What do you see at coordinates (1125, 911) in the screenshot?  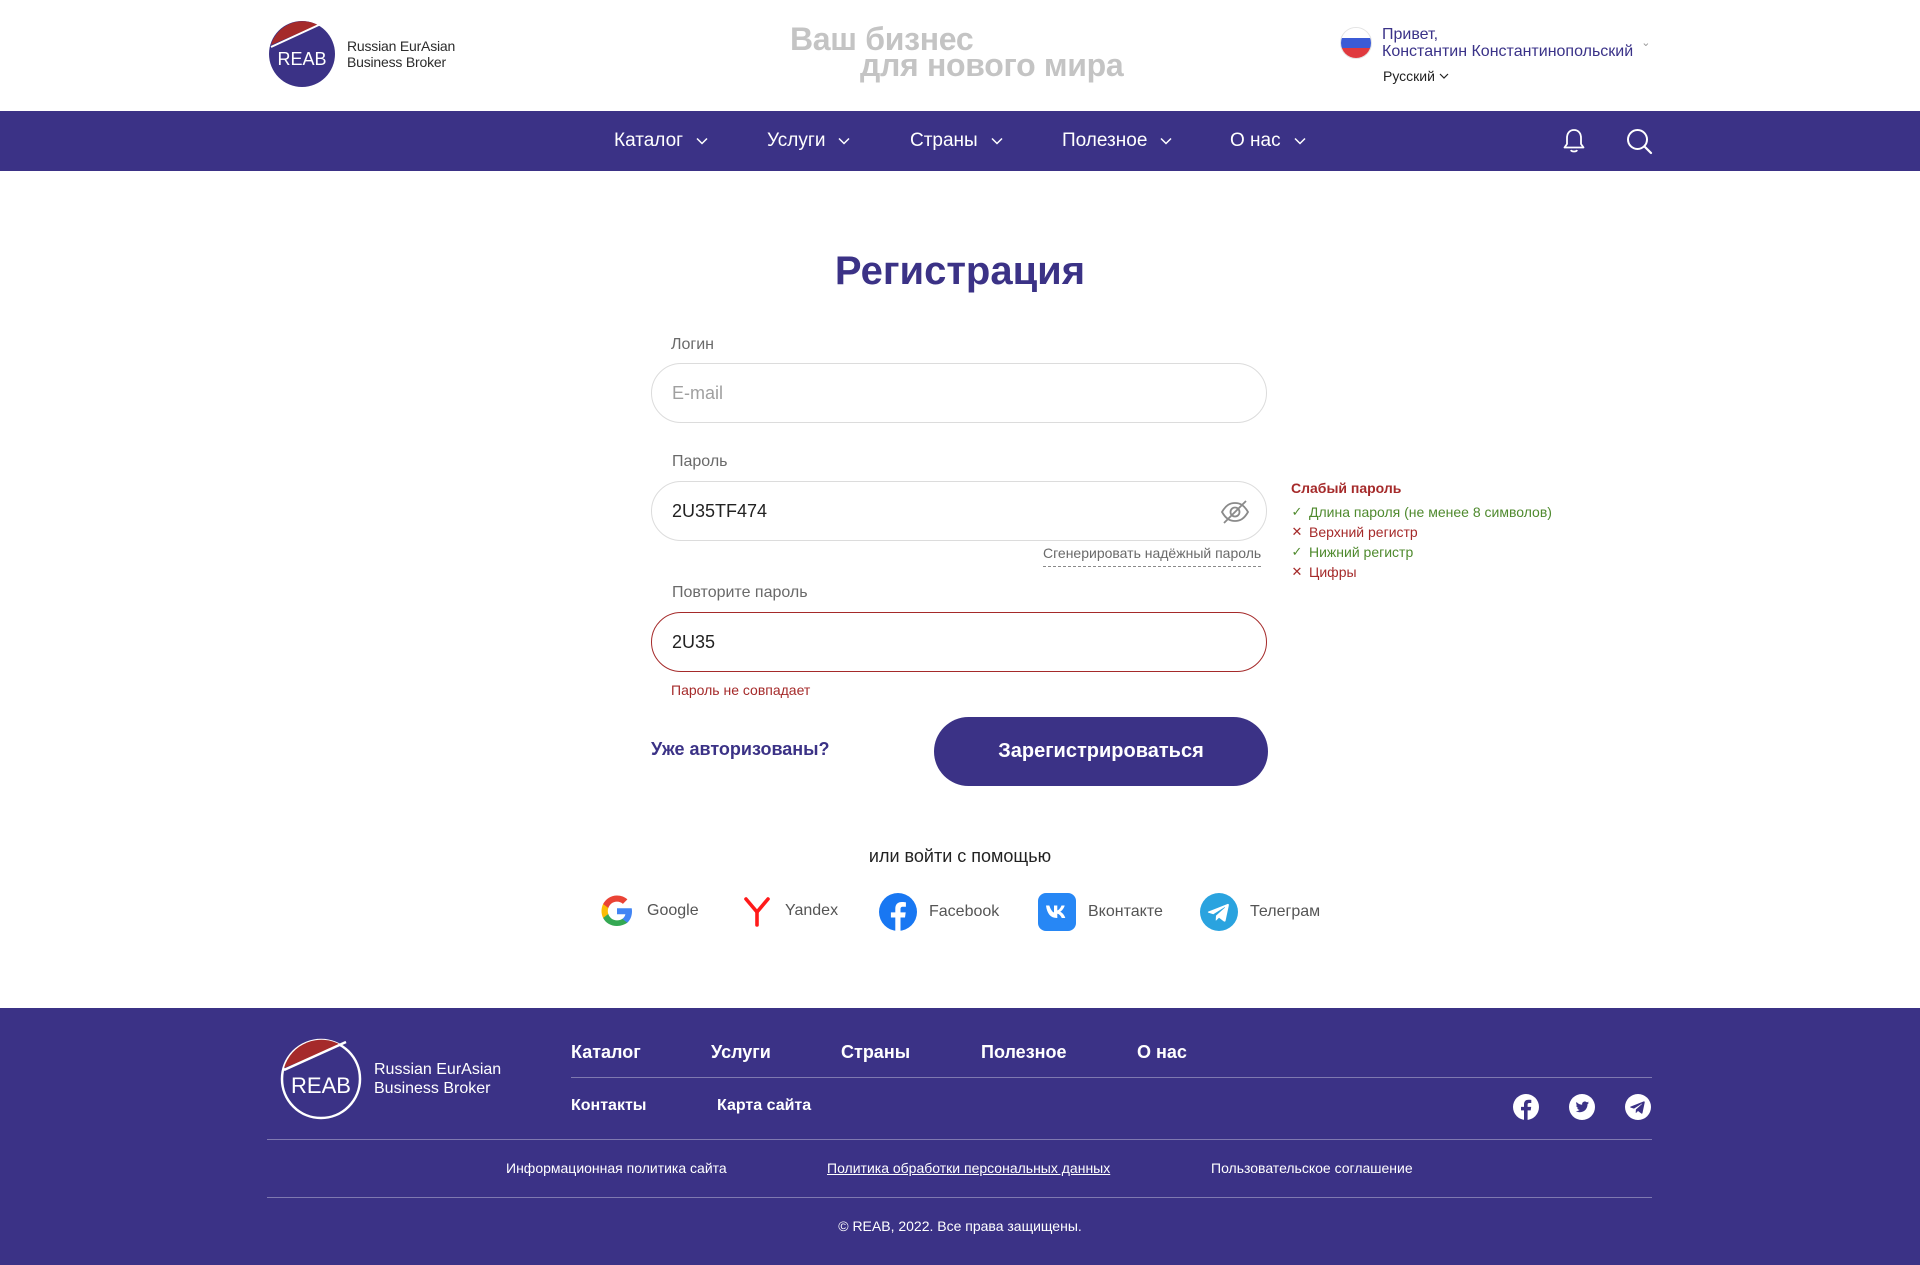 I see `social-label: Вконтакте` at bounding box center [1125, 911].